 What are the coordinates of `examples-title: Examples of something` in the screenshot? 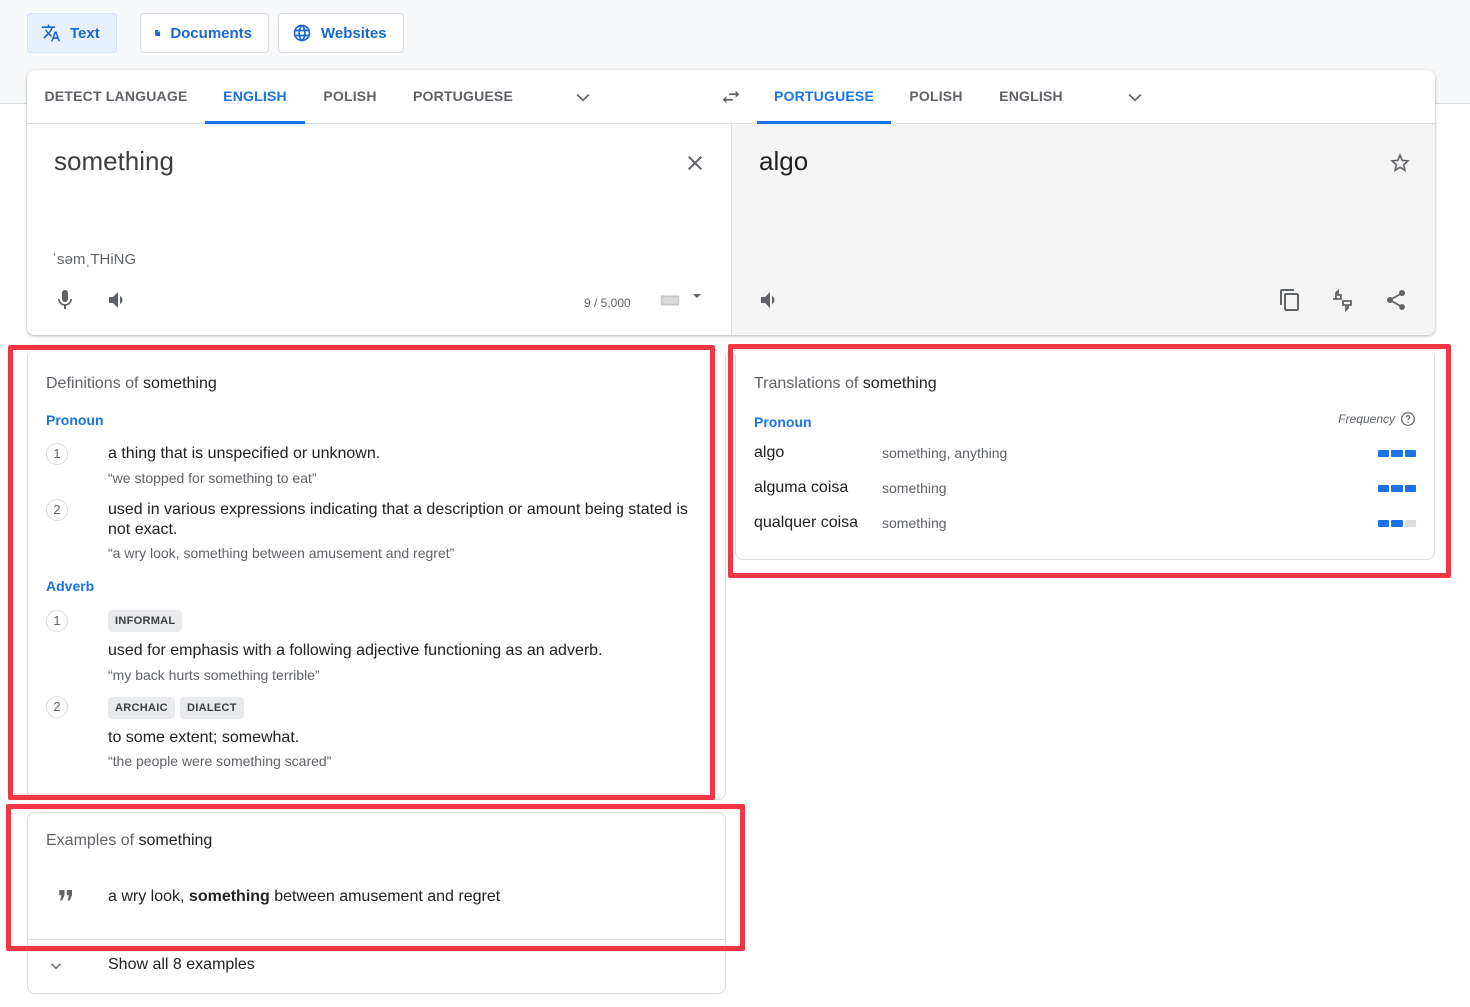 It's located at (129, 840).